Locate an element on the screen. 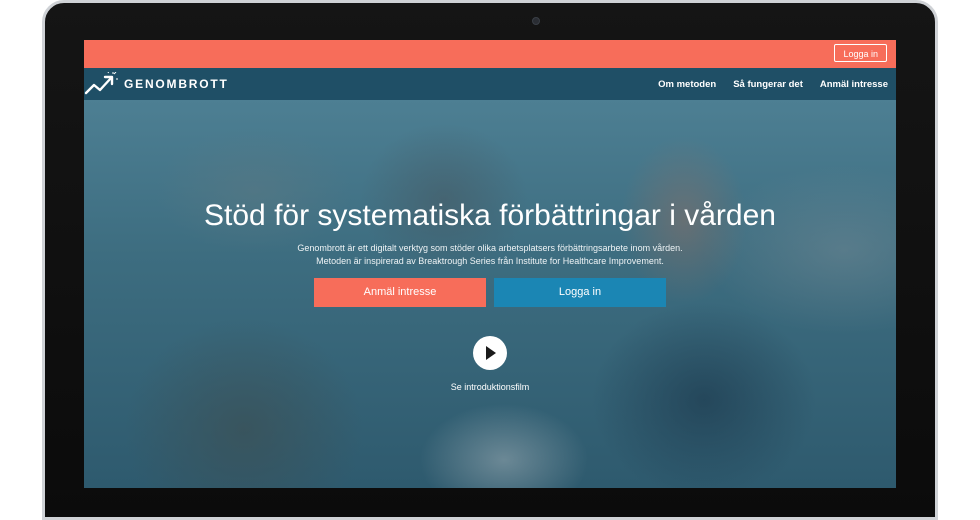 This screenshot has height=520, width=980. camera-icon is located at coordinates (536, 21).